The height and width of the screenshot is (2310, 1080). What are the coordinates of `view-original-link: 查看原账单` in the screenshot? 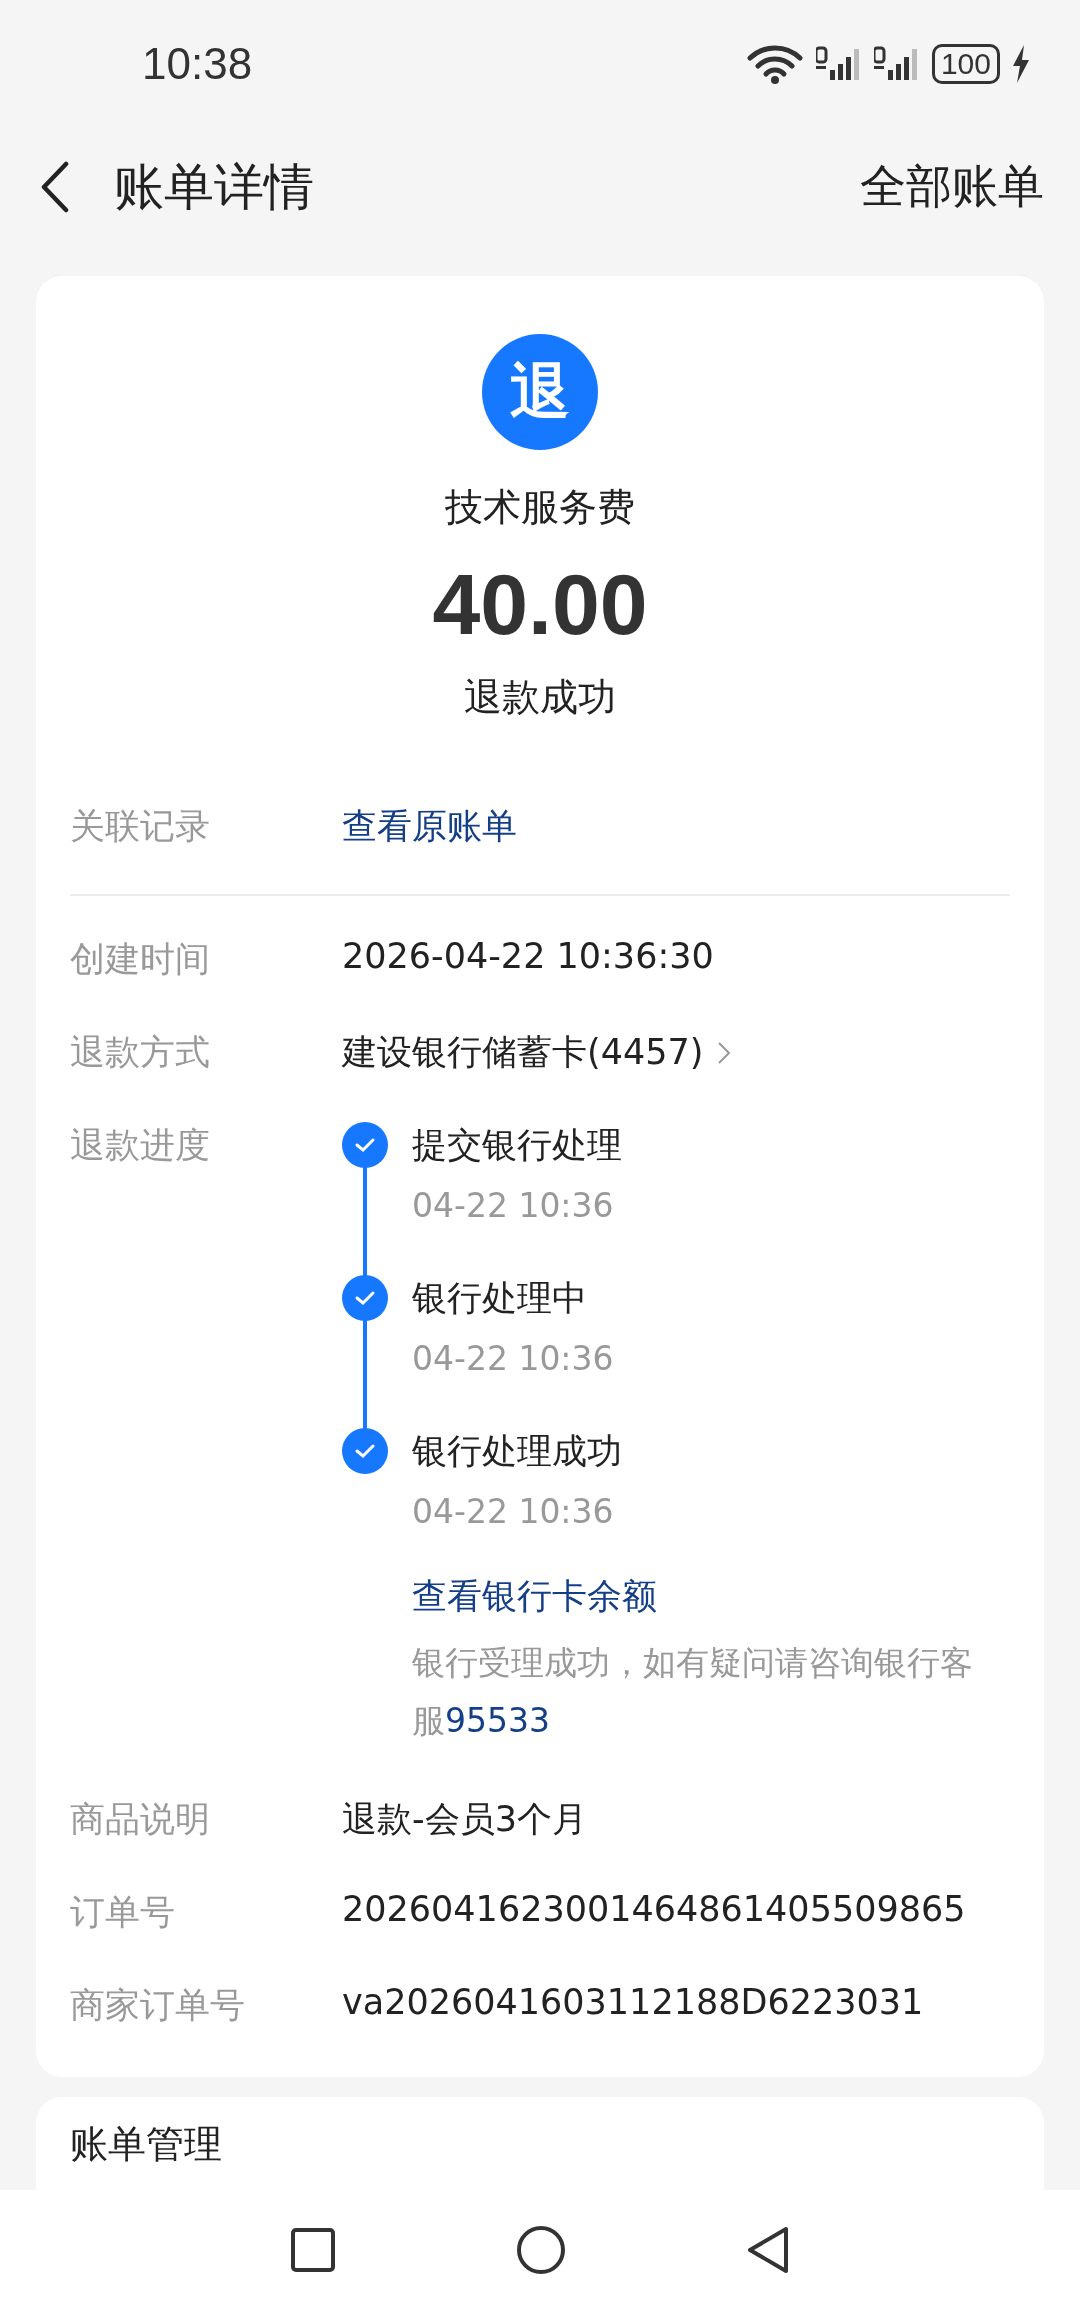 It's located at (429, 826).